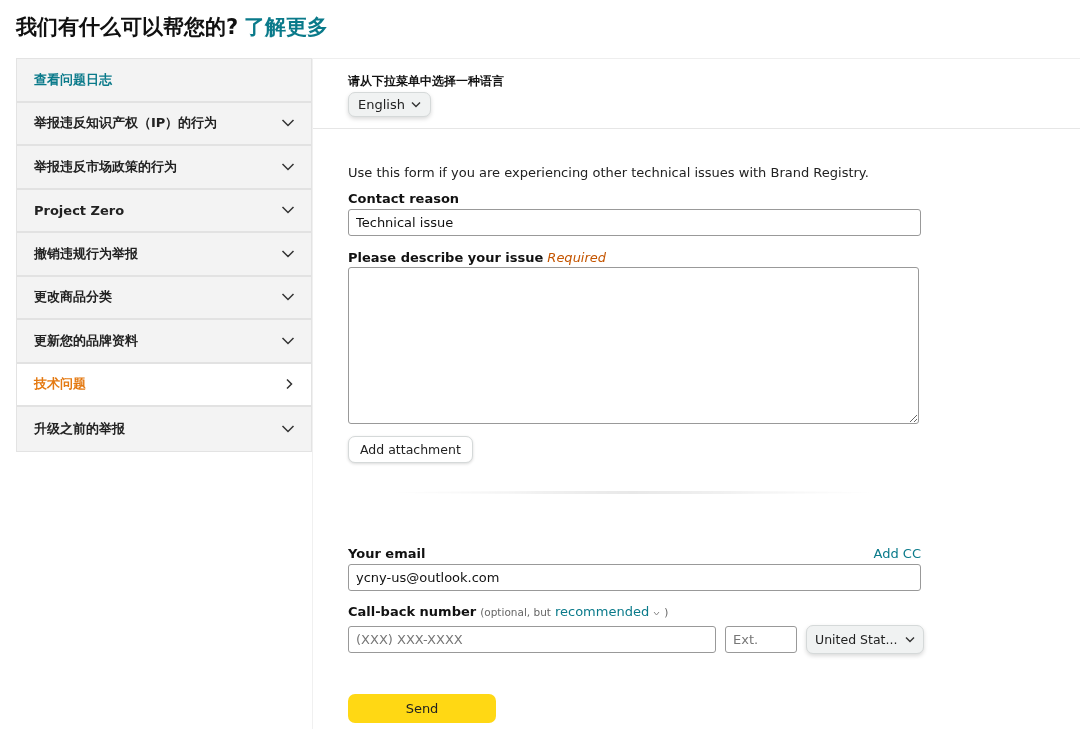  What do you see at coordinates (577, 257) in the screenshot?
I see `required-note: Required` at bounding box center [577, 257].